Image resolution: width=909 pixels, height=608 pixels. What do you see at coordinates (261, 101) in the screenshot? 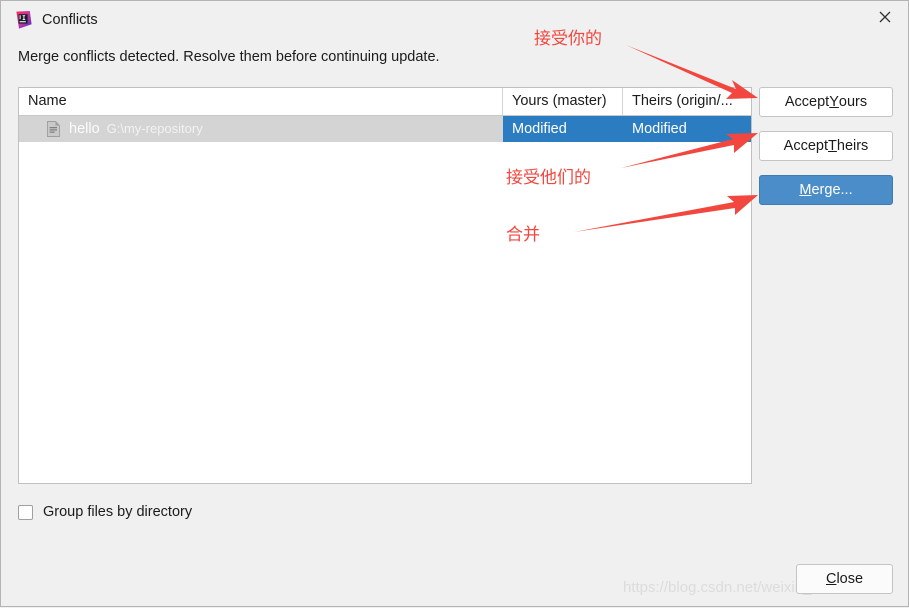
I see `column-header-name: Name` at bounding box center [261, 101].